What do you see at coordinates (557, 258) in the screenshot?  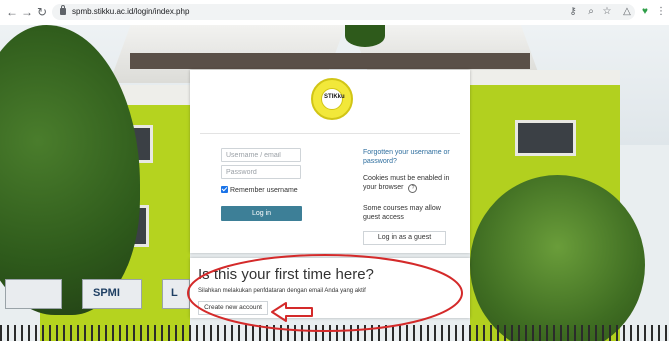 I see `tree-right` at bounding box center [557, 258].